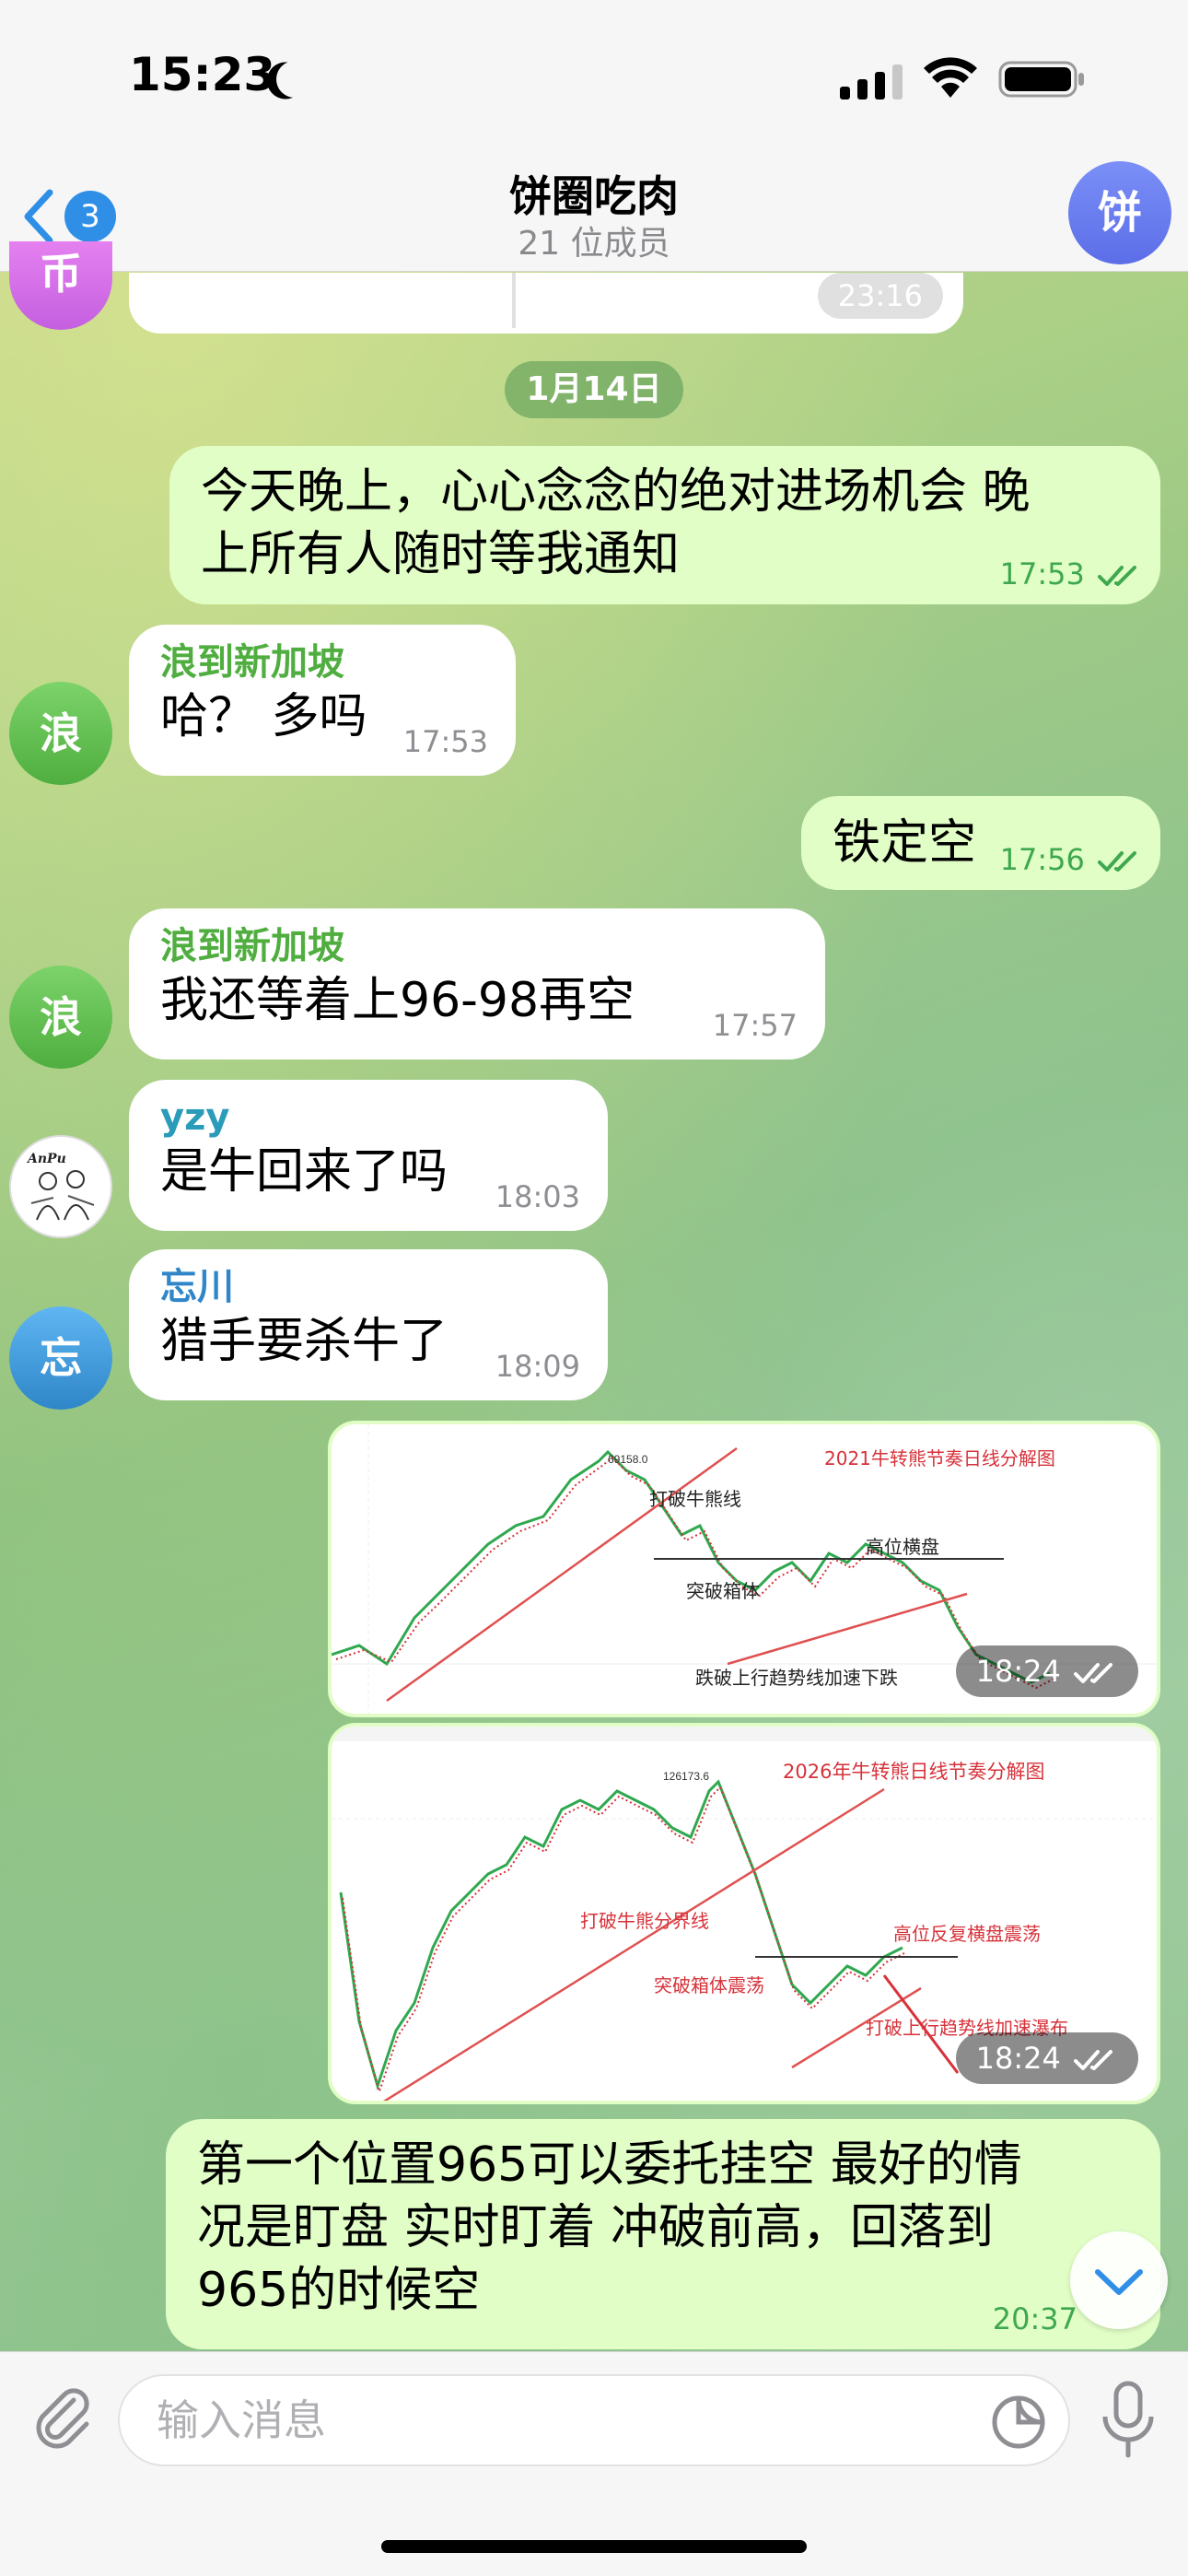 This screenshot has height=2576, width=1188. Describe the element at coordinates (369, 1155) in the screenshot. I see `incoming-message: yzy 是牛回来了吗 18:03` at that location.